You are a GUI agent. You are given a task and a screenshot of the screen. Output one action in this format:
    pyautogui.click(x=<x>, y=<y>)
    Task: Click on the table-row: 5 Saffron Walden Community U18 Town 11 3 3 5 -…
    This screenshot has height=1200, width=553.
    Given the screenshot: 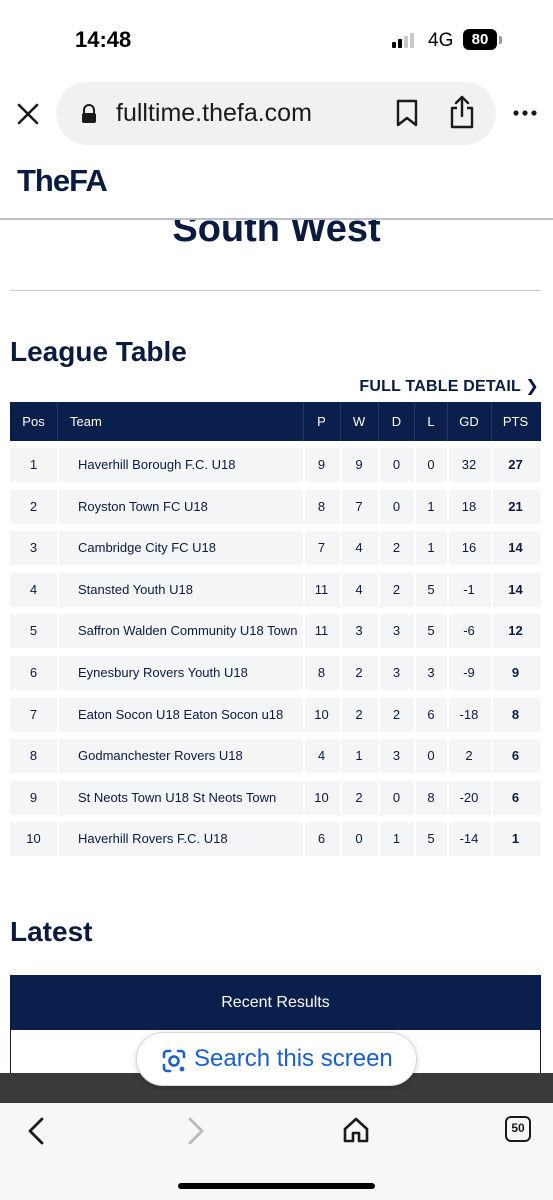 What is the action you would take?
    pyautogui.click(x=275, y=631)
    